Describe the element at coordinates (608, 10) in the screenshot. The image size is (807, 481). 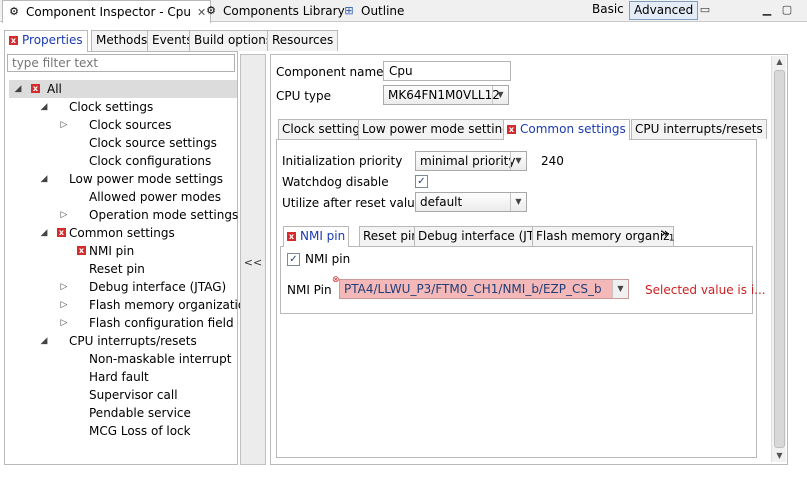
I see `basic-mode-button: Basic` at that location.